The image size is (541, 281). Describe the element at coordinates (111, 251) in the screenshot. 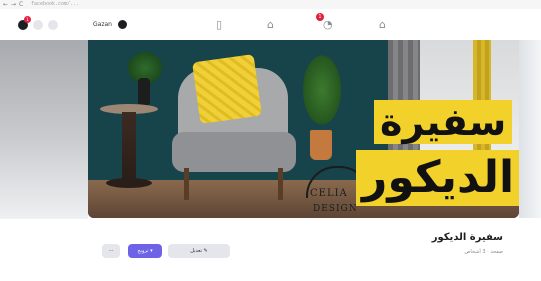

I see `more-options-button: ···` at that location.